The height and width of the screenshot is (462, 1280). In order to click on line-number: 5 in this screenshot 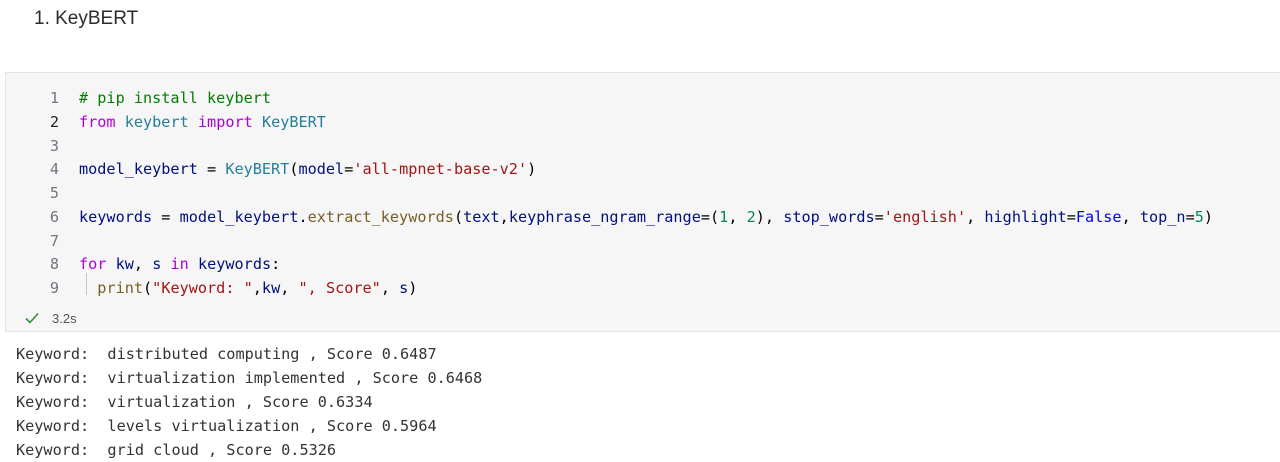, I will do `click(54, 193)`.